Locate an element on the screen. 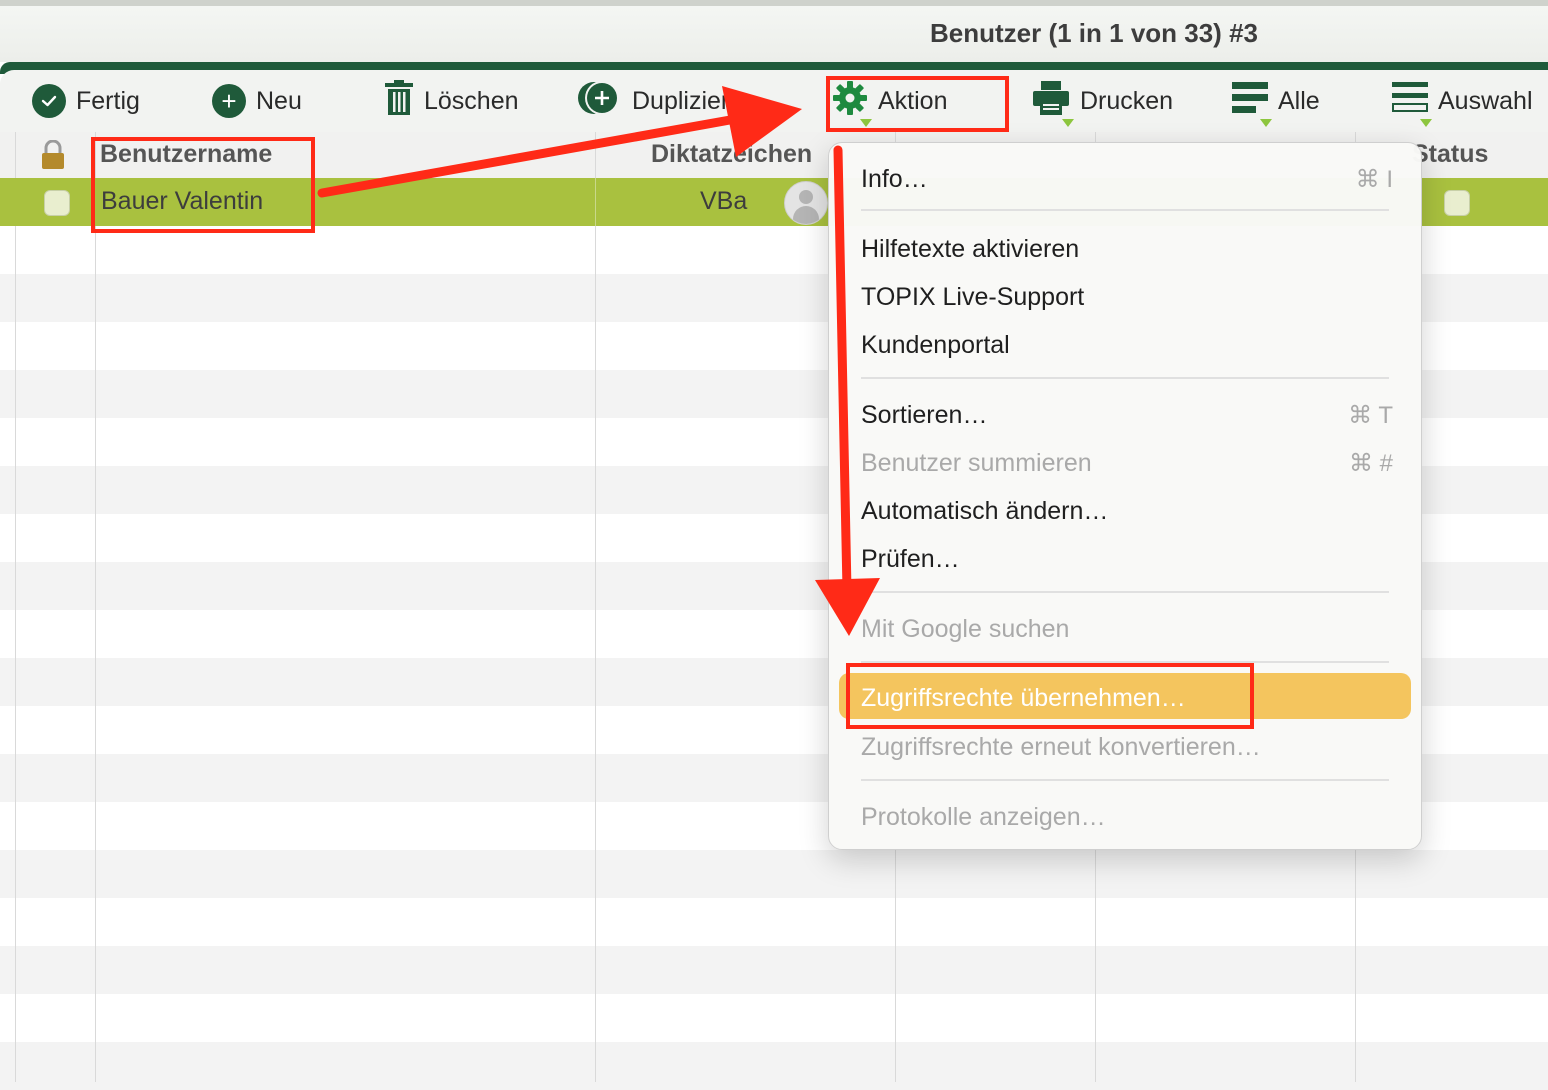 This screenshot has height=1090, width=1548. window-title: Benutzer (1 in 1 von 33) #3 is located at coordinates (1094, 33).